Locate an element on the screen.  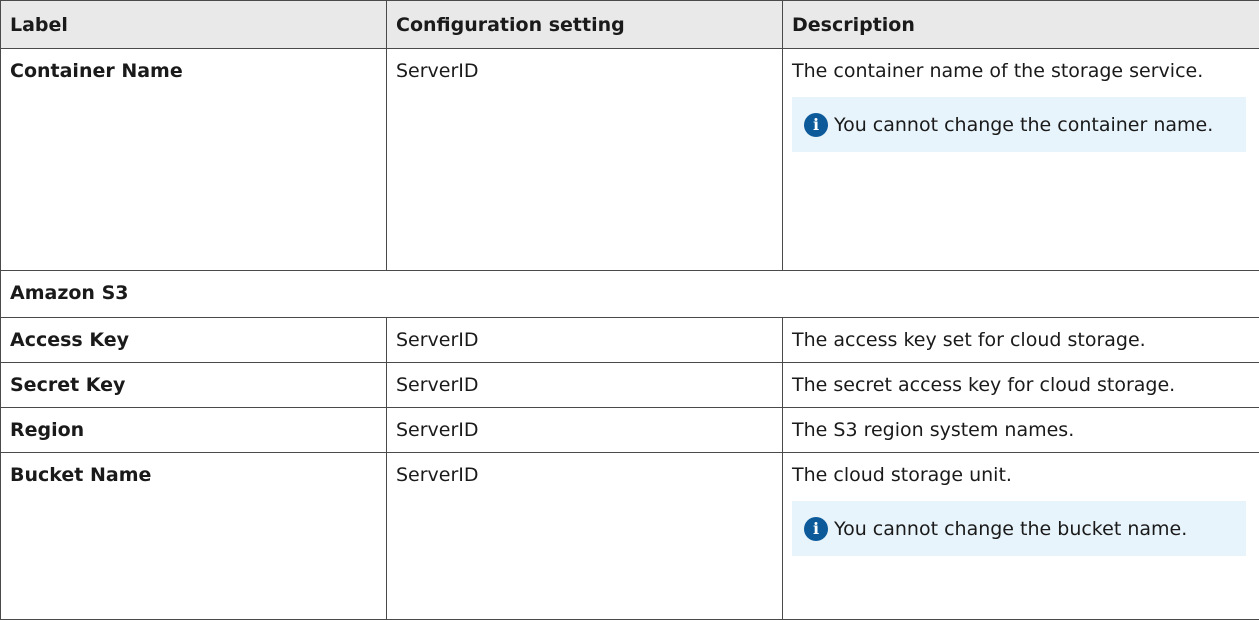
section-row: Amazon S3 is located at coordinates (630, 294).